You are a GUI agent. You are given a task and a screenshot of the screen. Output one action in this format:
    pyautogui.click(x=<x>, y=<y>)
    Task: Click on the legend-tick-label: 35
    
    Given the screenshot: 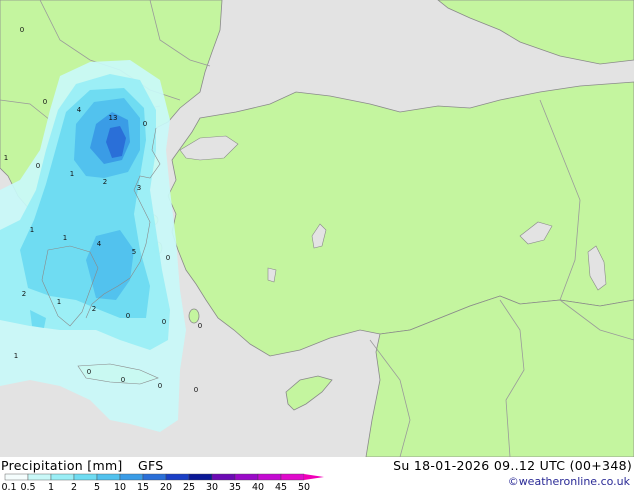 What is the action you would take?
    pyautogui.click(x=235, y=487)
    